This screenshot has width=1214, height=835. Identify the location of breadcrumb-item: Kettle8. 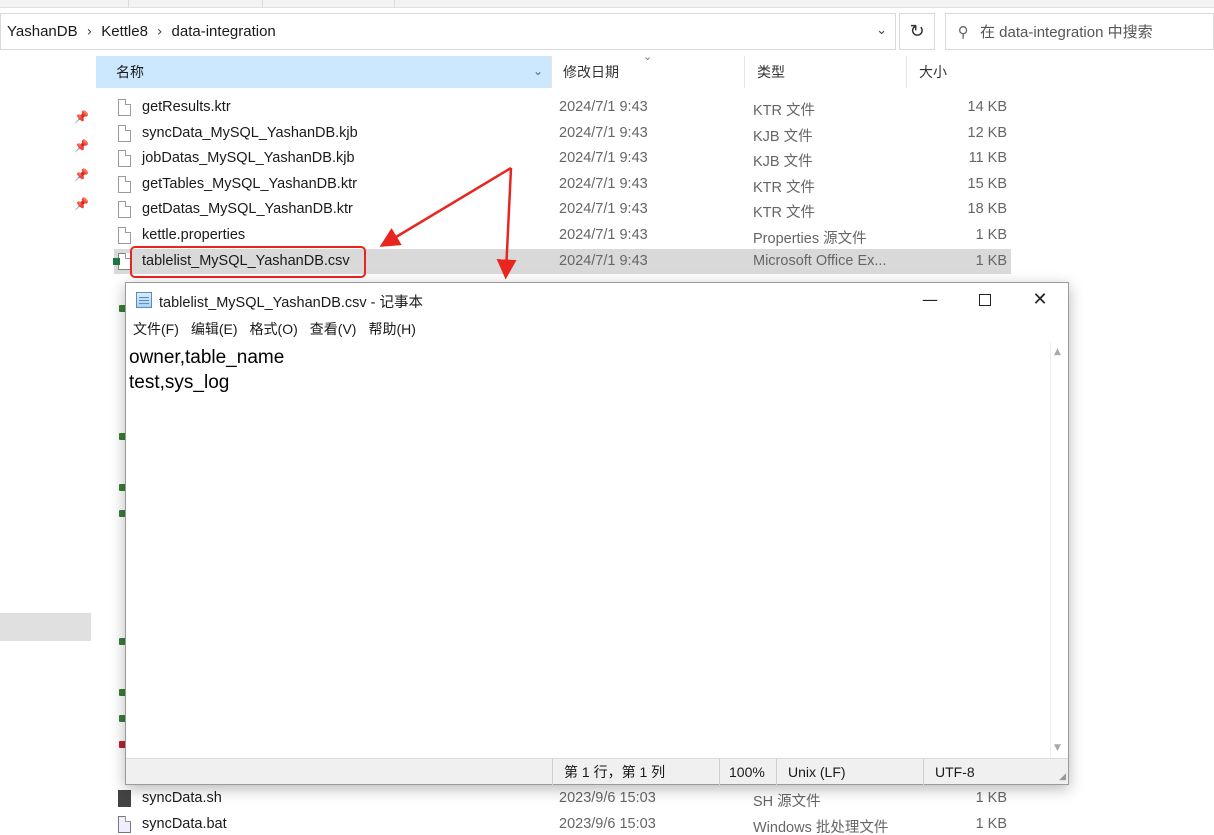
(124, 31).